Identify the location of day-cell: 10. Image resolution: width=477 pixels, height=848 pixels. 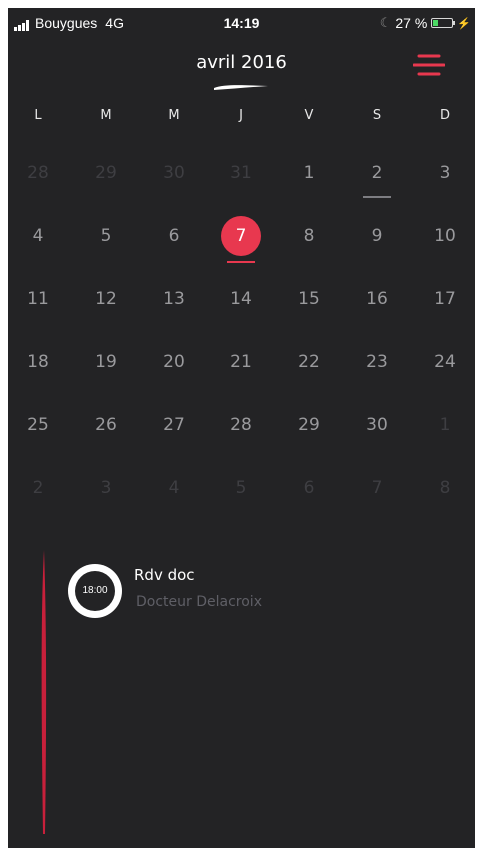
(445, 236).